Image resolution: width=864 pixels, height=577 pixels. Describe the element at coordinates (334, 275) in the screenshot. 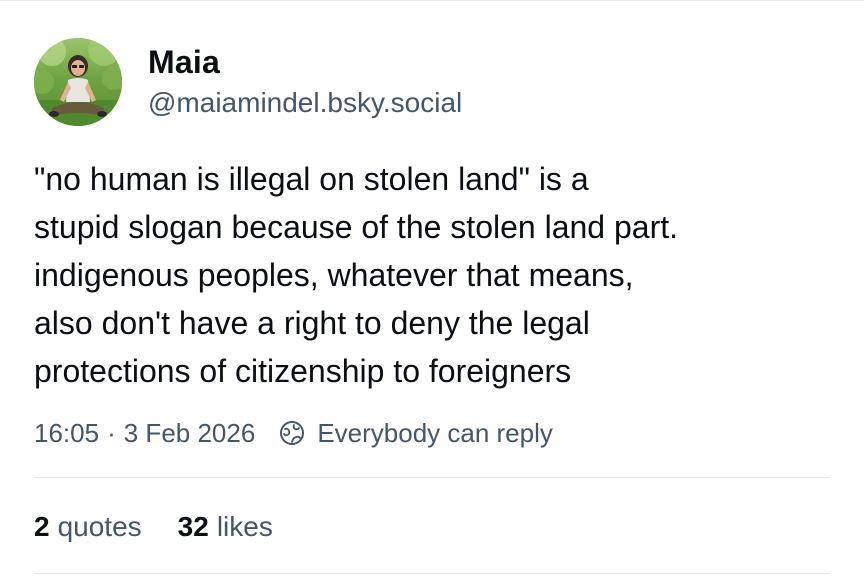

I see `post-text-line: indigenous peoples, whatever that means,` at that location.